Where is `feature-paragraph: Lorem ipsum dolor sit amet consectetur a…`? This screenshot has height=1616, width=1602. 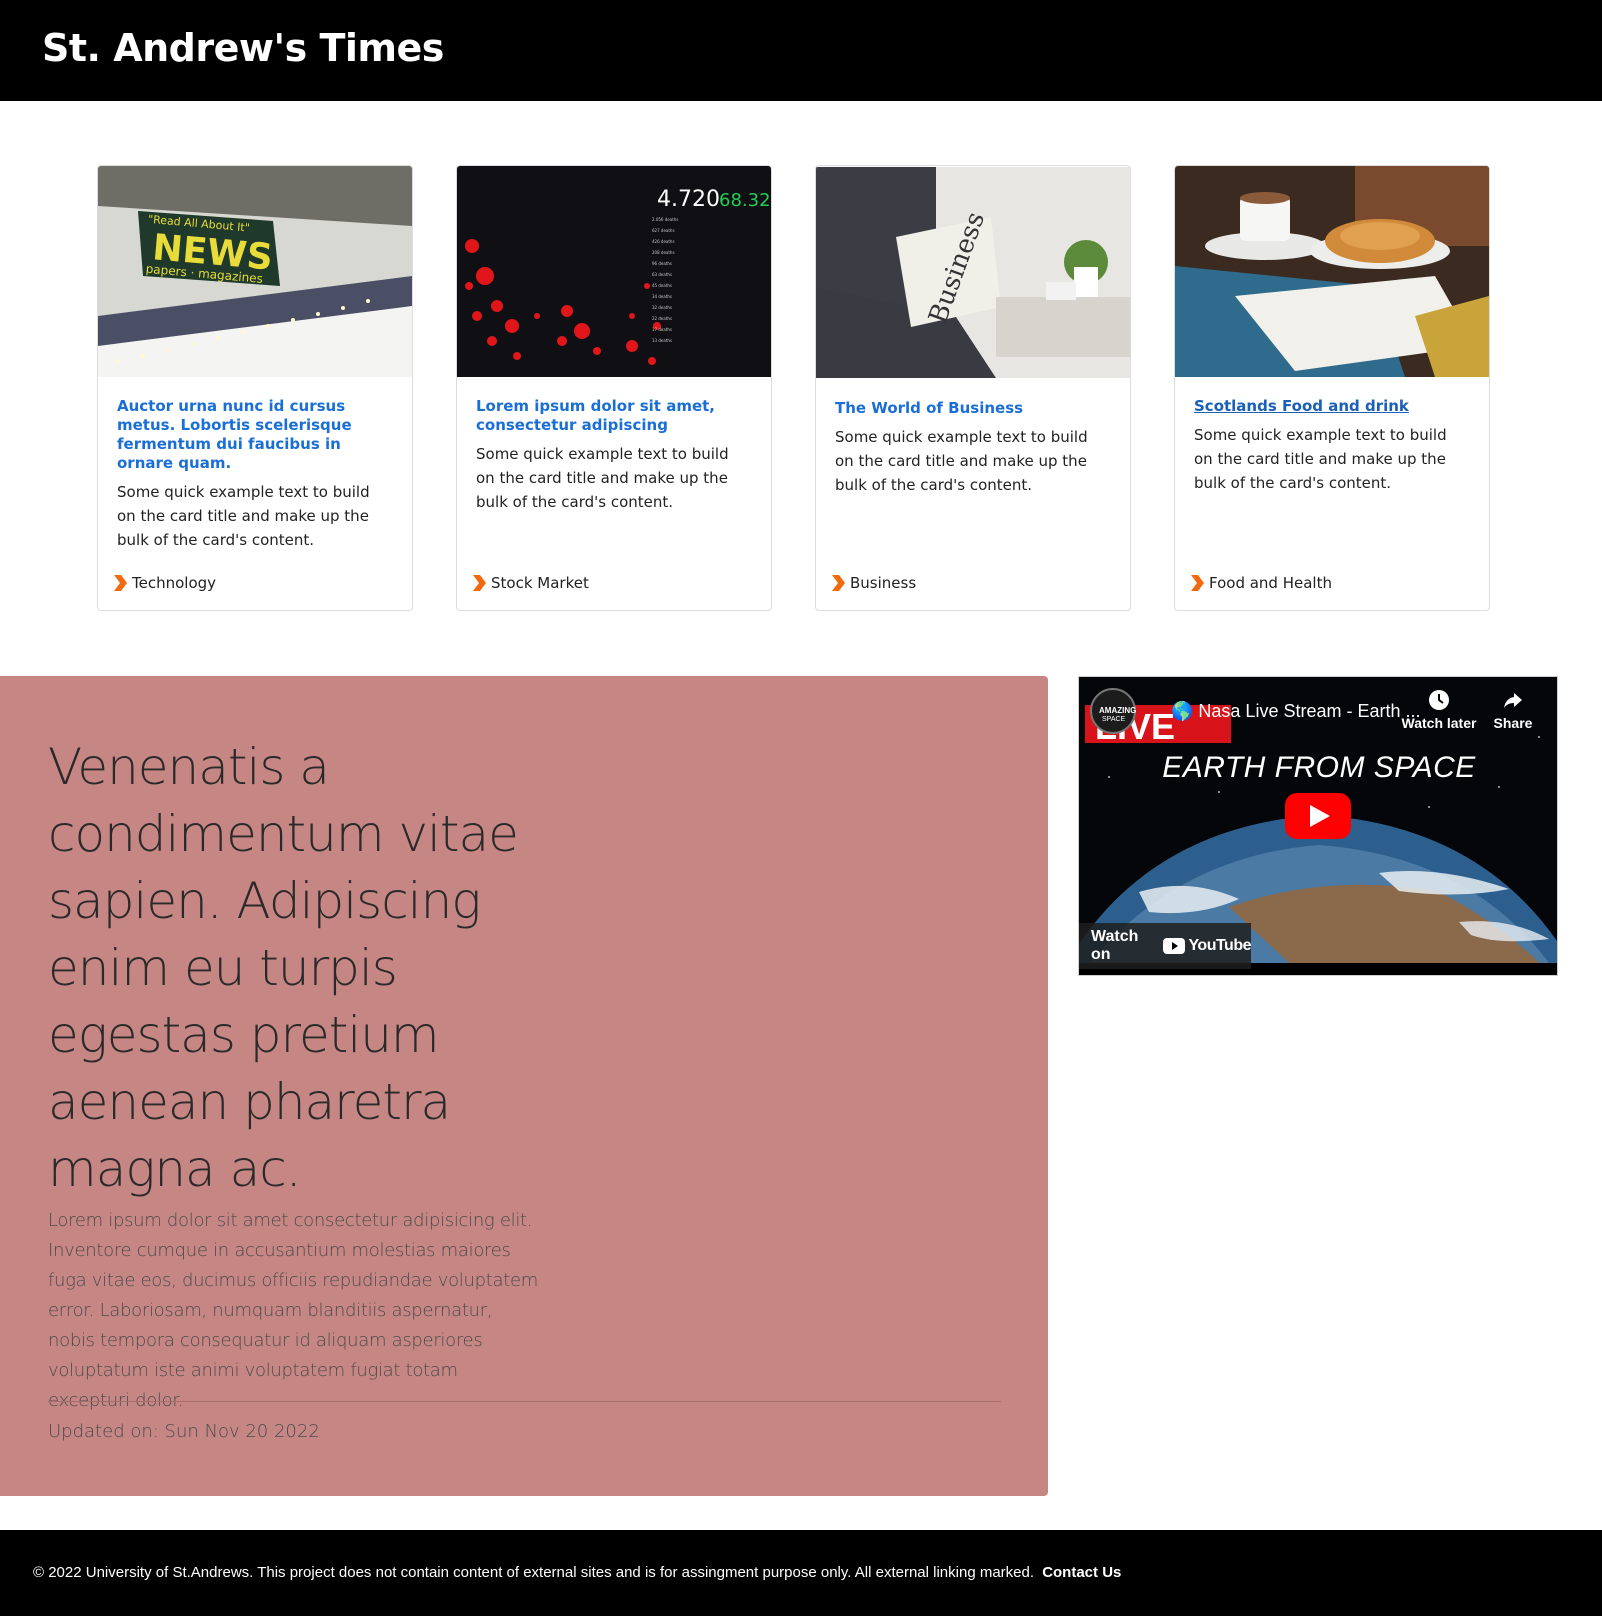
feature-paragraph: Lorem ipsum dolor sit amet consectetur a… is located at coordinates (293, 1310).